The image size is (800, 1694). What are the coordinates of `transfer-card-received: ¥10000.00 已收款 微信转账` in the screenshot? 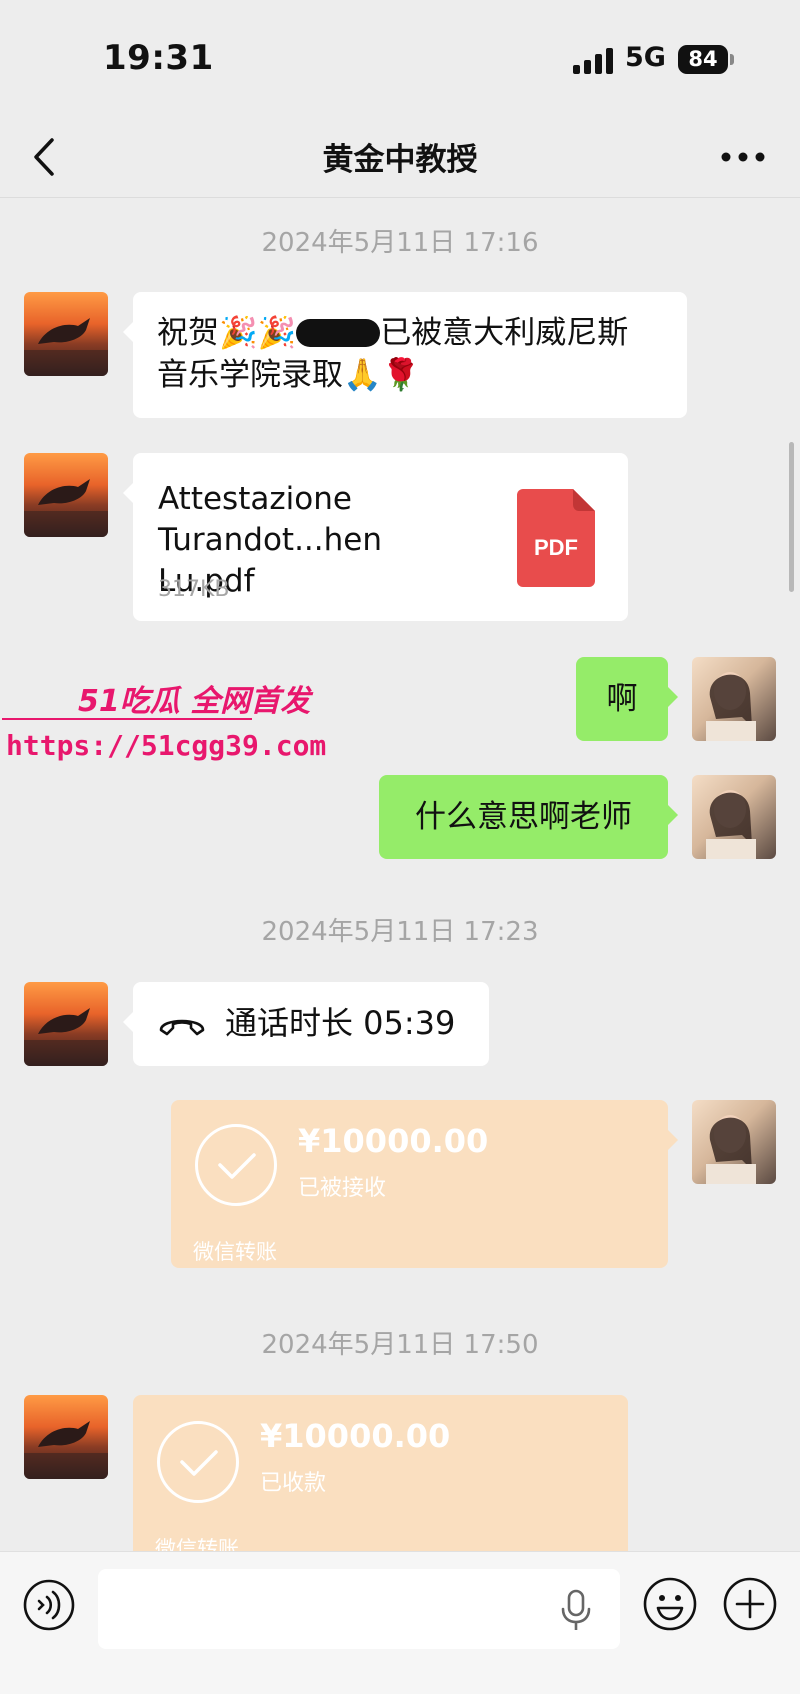 It's located at (380, 1473).